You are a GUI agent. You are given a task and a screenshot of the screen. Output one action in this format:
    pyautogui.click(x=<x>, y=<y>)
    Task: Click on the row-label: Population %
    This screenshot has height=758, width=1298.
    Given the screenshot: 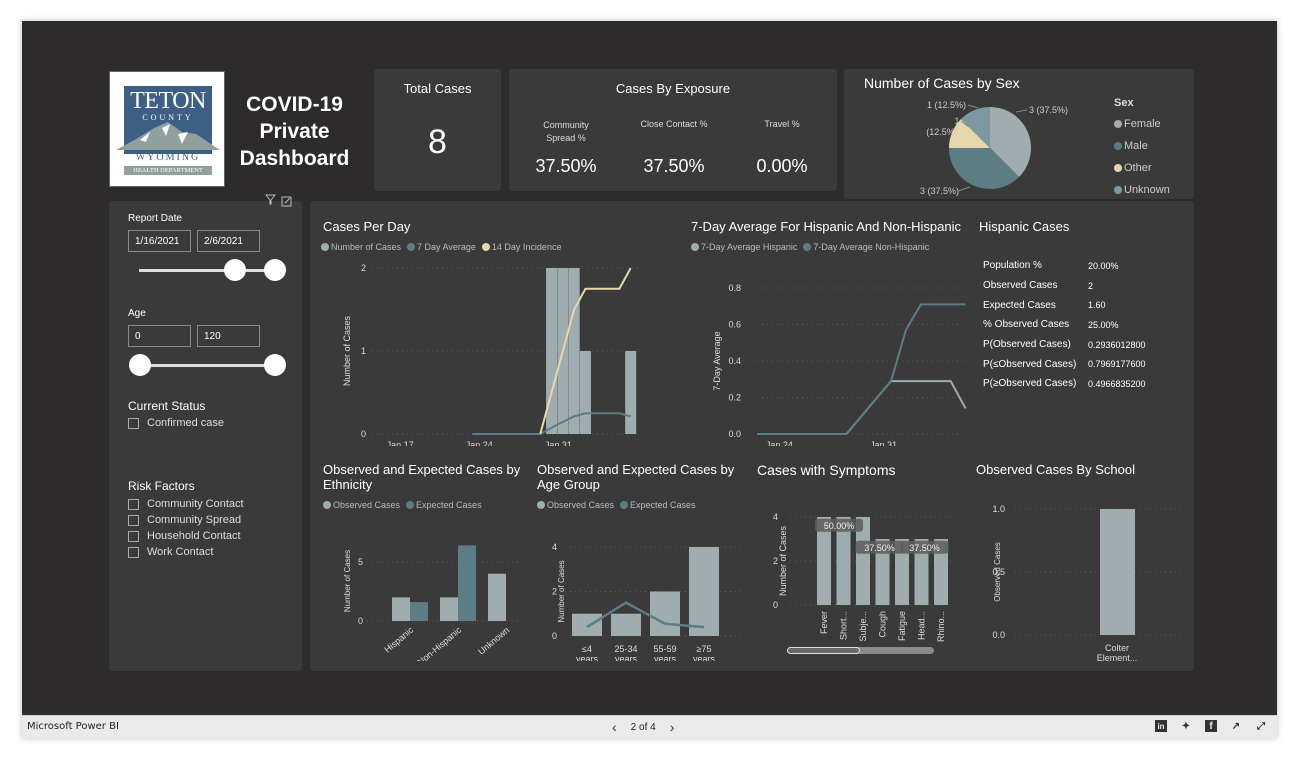 What is the action you would take?
    pyautogui.click(x=1012, y=266)
    